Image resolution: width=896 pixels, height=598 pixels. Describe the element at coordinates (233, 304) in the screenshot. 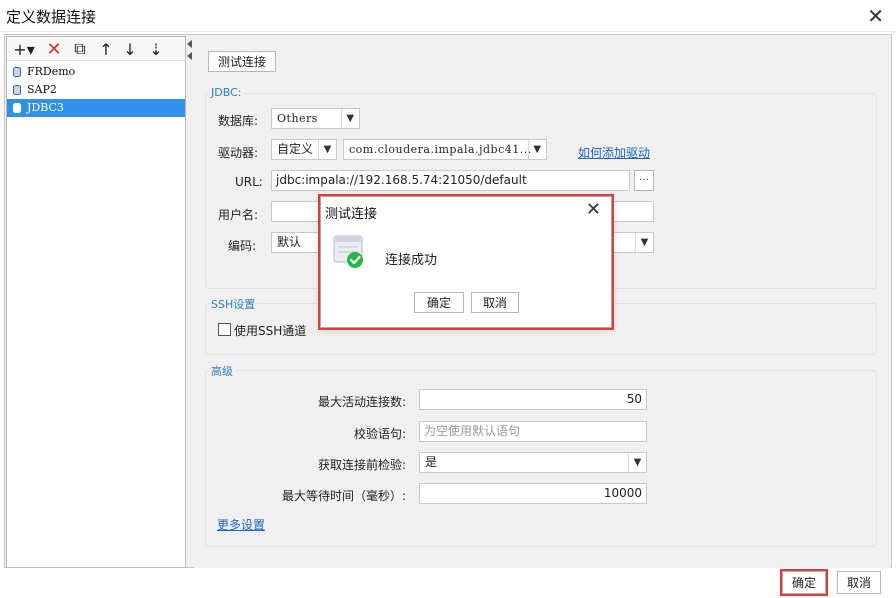

I see `ssh-group-title: SSH设置` at that location.